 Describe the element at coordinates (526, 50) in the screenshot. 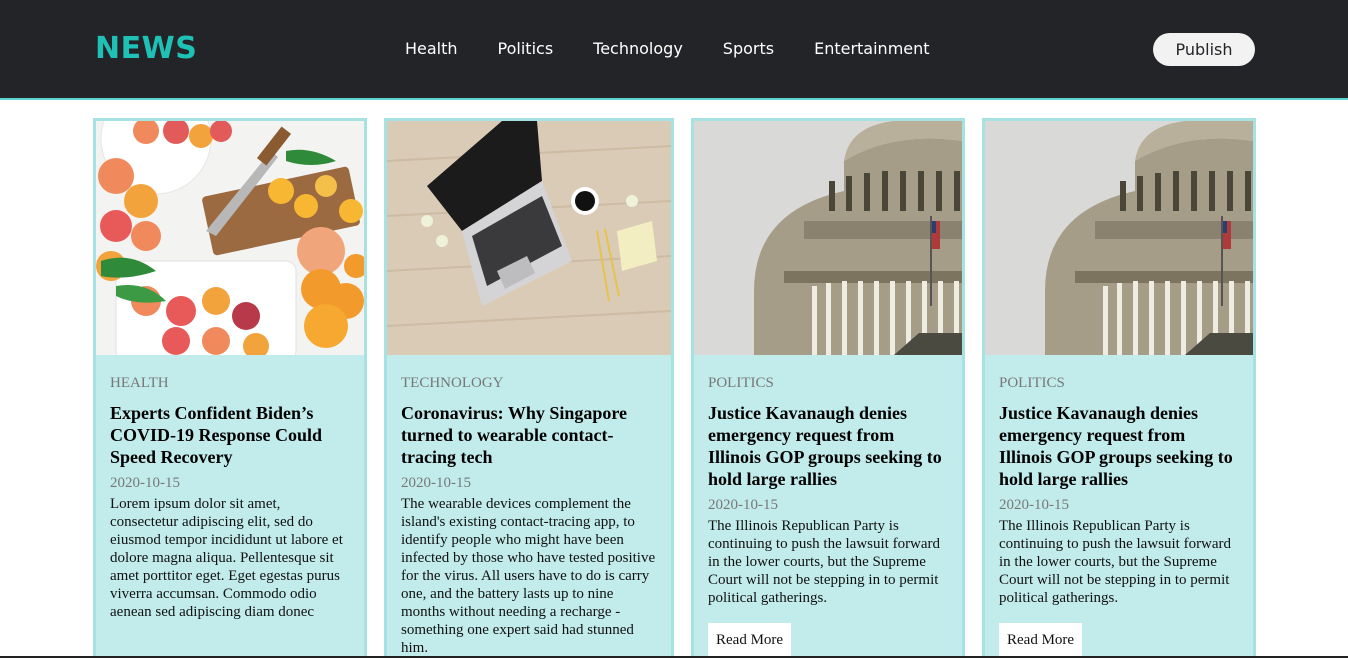

I see `nav-link-politics: Politics` at that location.